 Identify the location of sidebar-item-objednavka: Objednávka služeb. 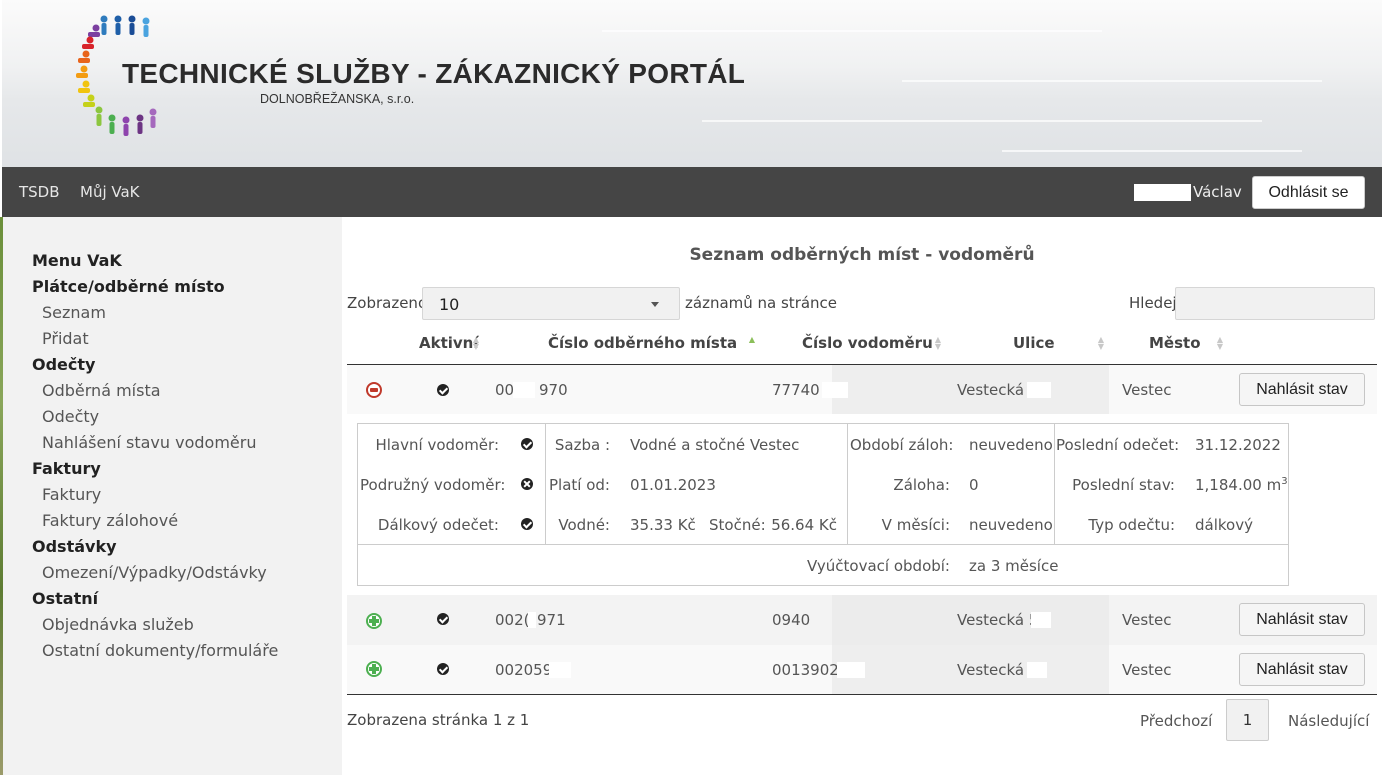
(118, 624).